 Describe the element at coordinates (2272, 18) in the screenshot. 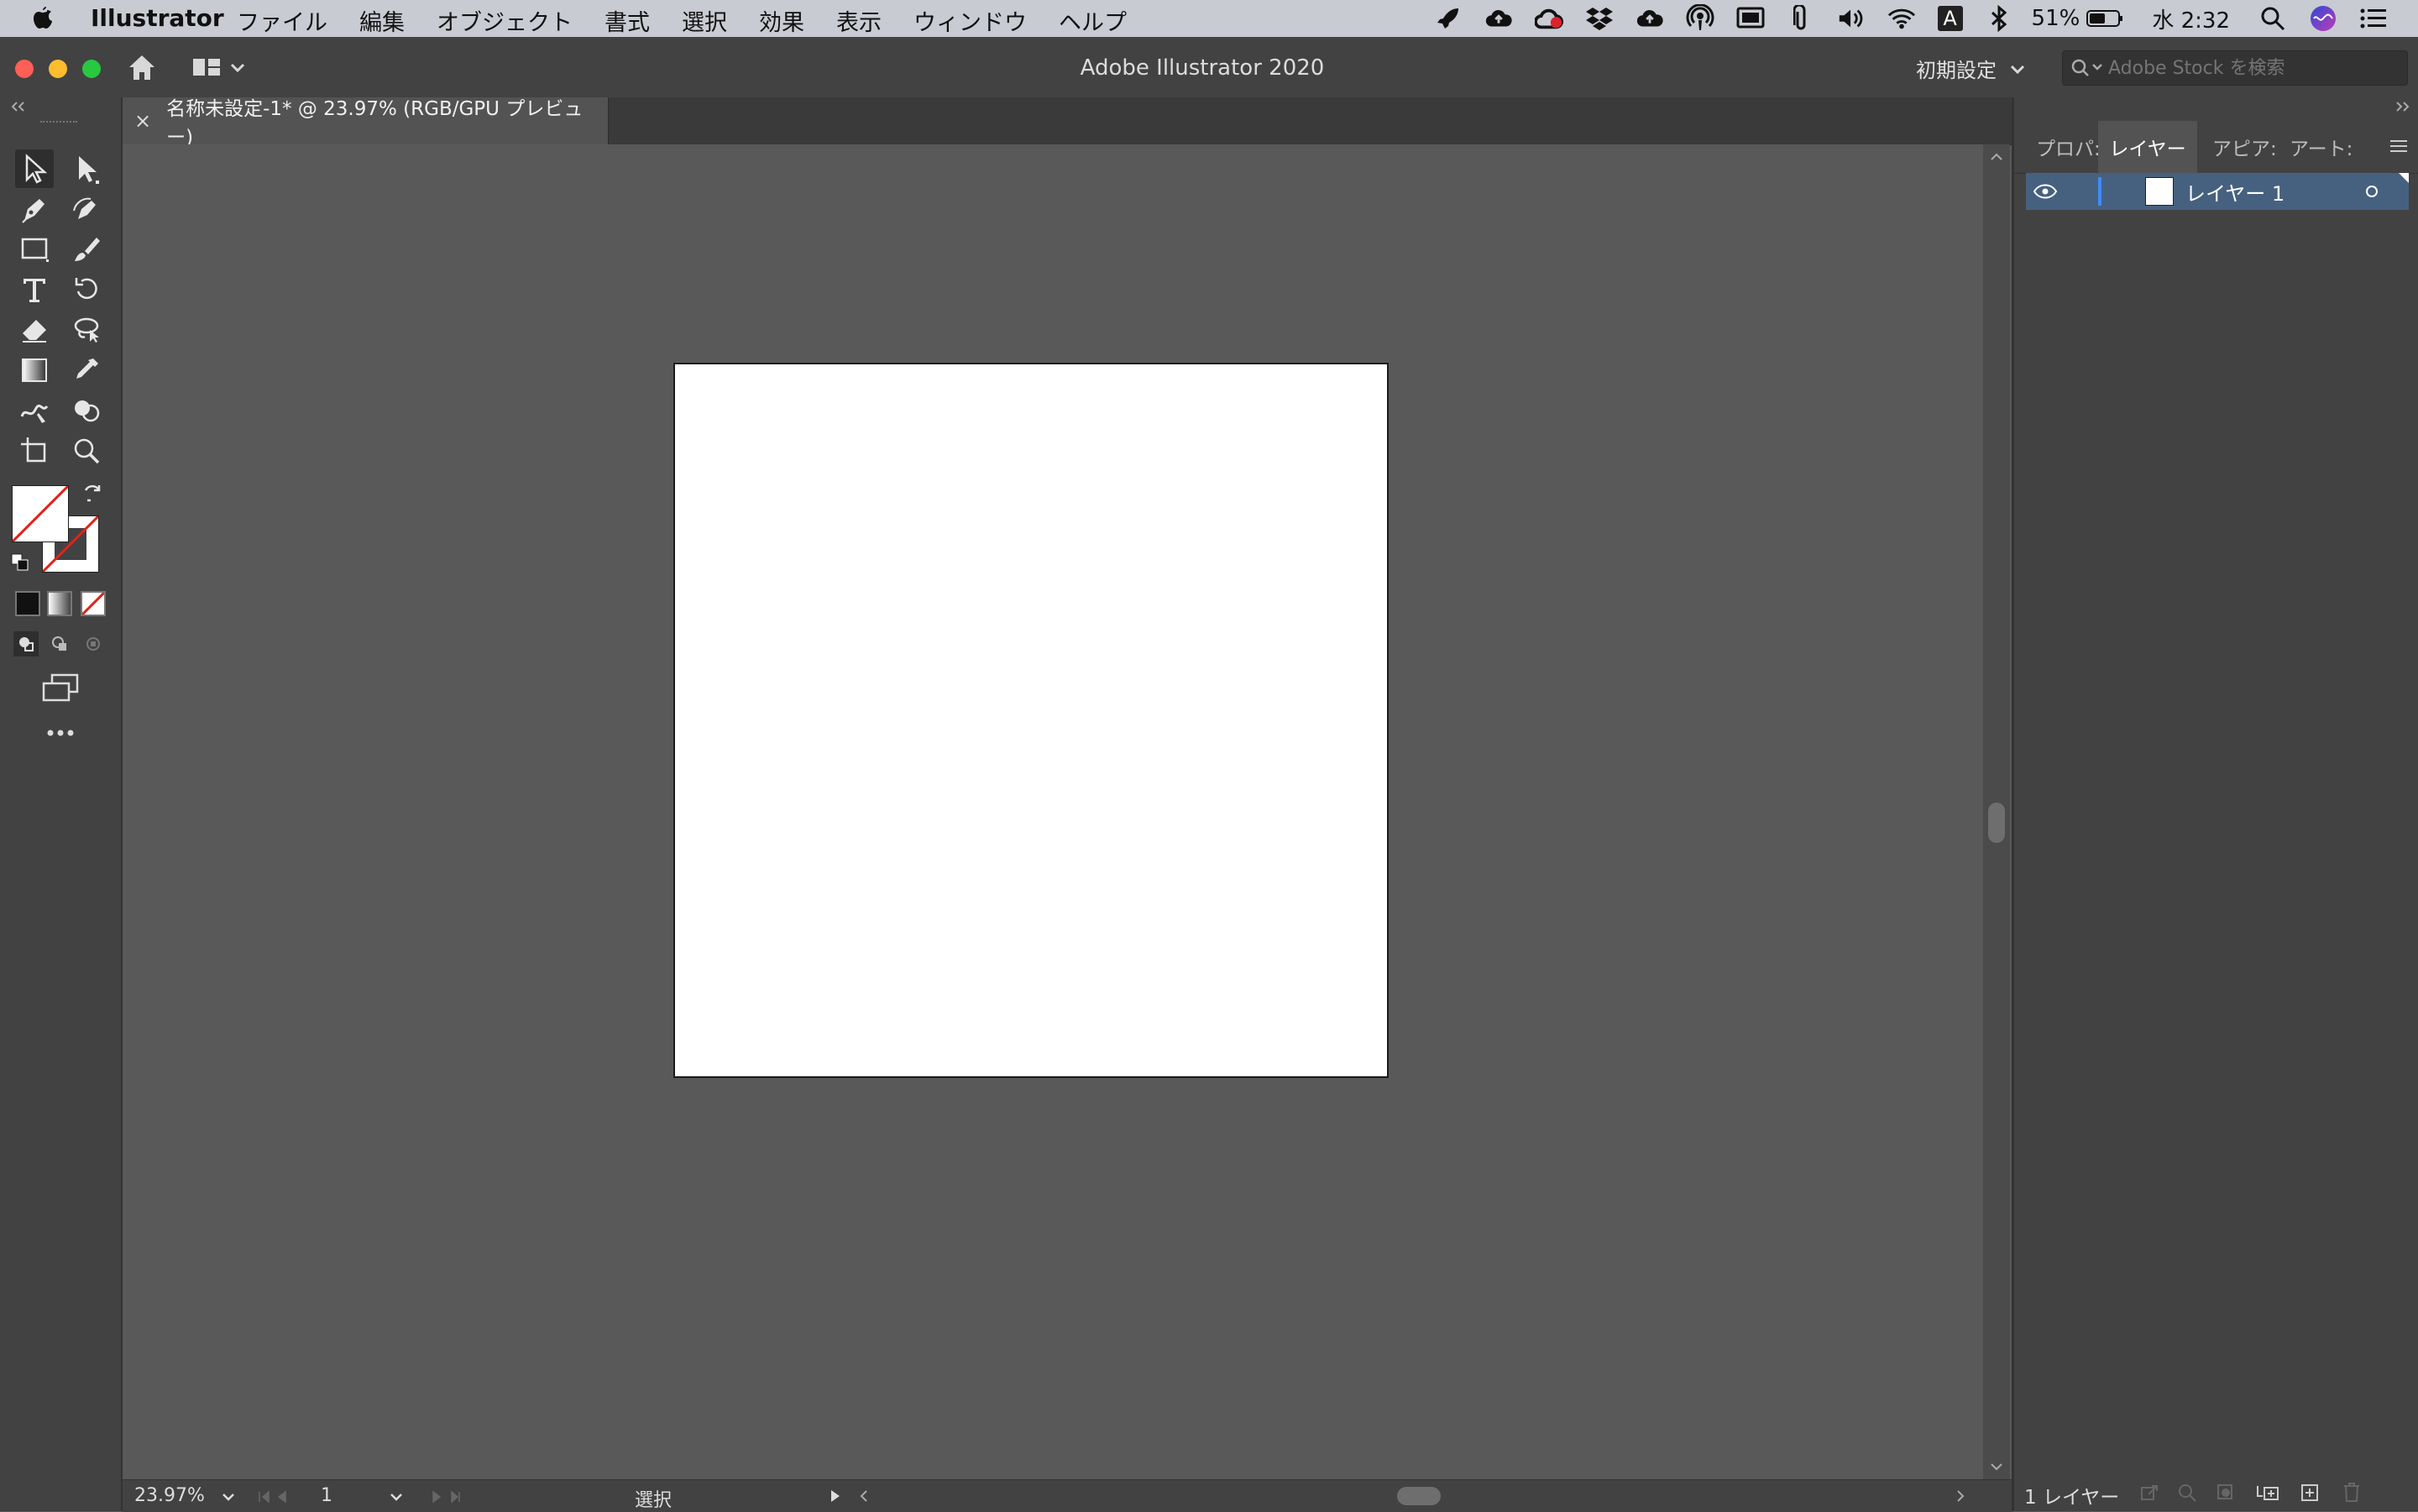

I see `spotlight-search-icon` at that location.